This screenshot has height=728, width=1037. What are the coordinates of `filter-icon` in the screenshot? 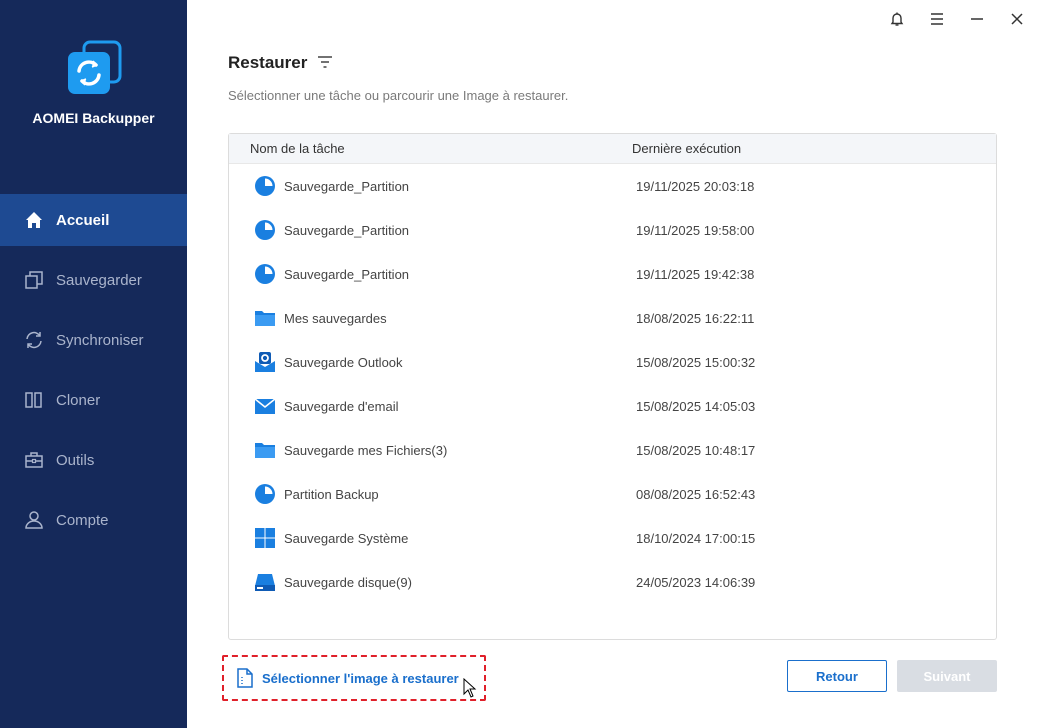 It's located at (325, 62).